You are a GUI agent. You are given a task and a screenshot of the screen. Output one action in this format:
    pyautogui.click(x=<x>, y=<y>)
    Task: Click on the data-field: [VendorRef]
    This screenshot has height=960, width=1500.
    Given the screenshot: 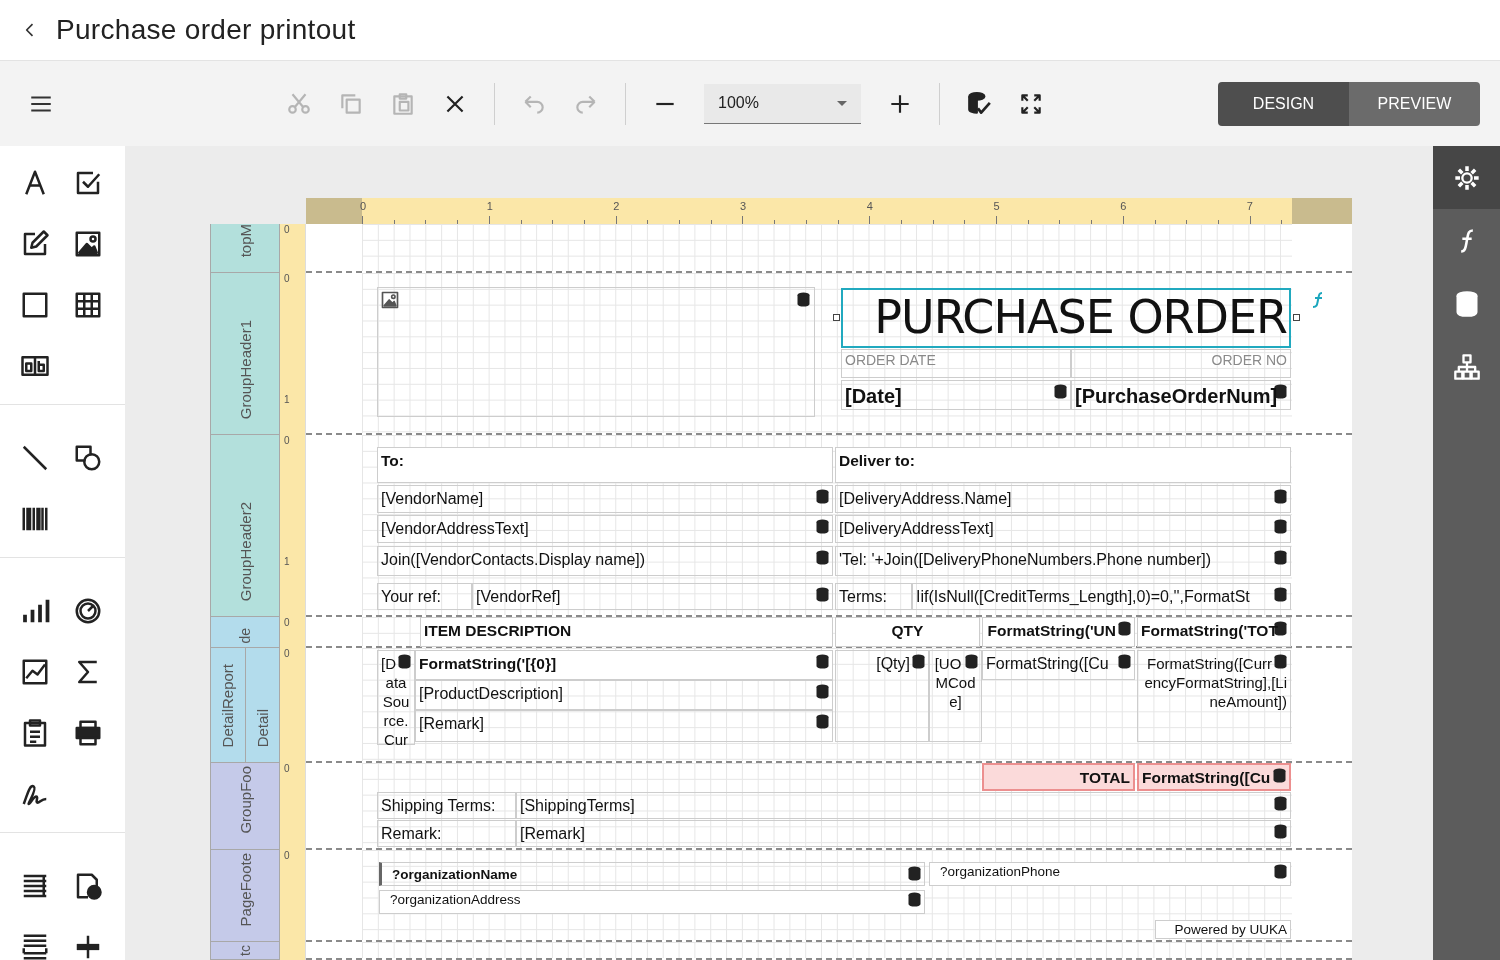 What is the action you would take?
    pyautogui.click(x=652, y=596)
    